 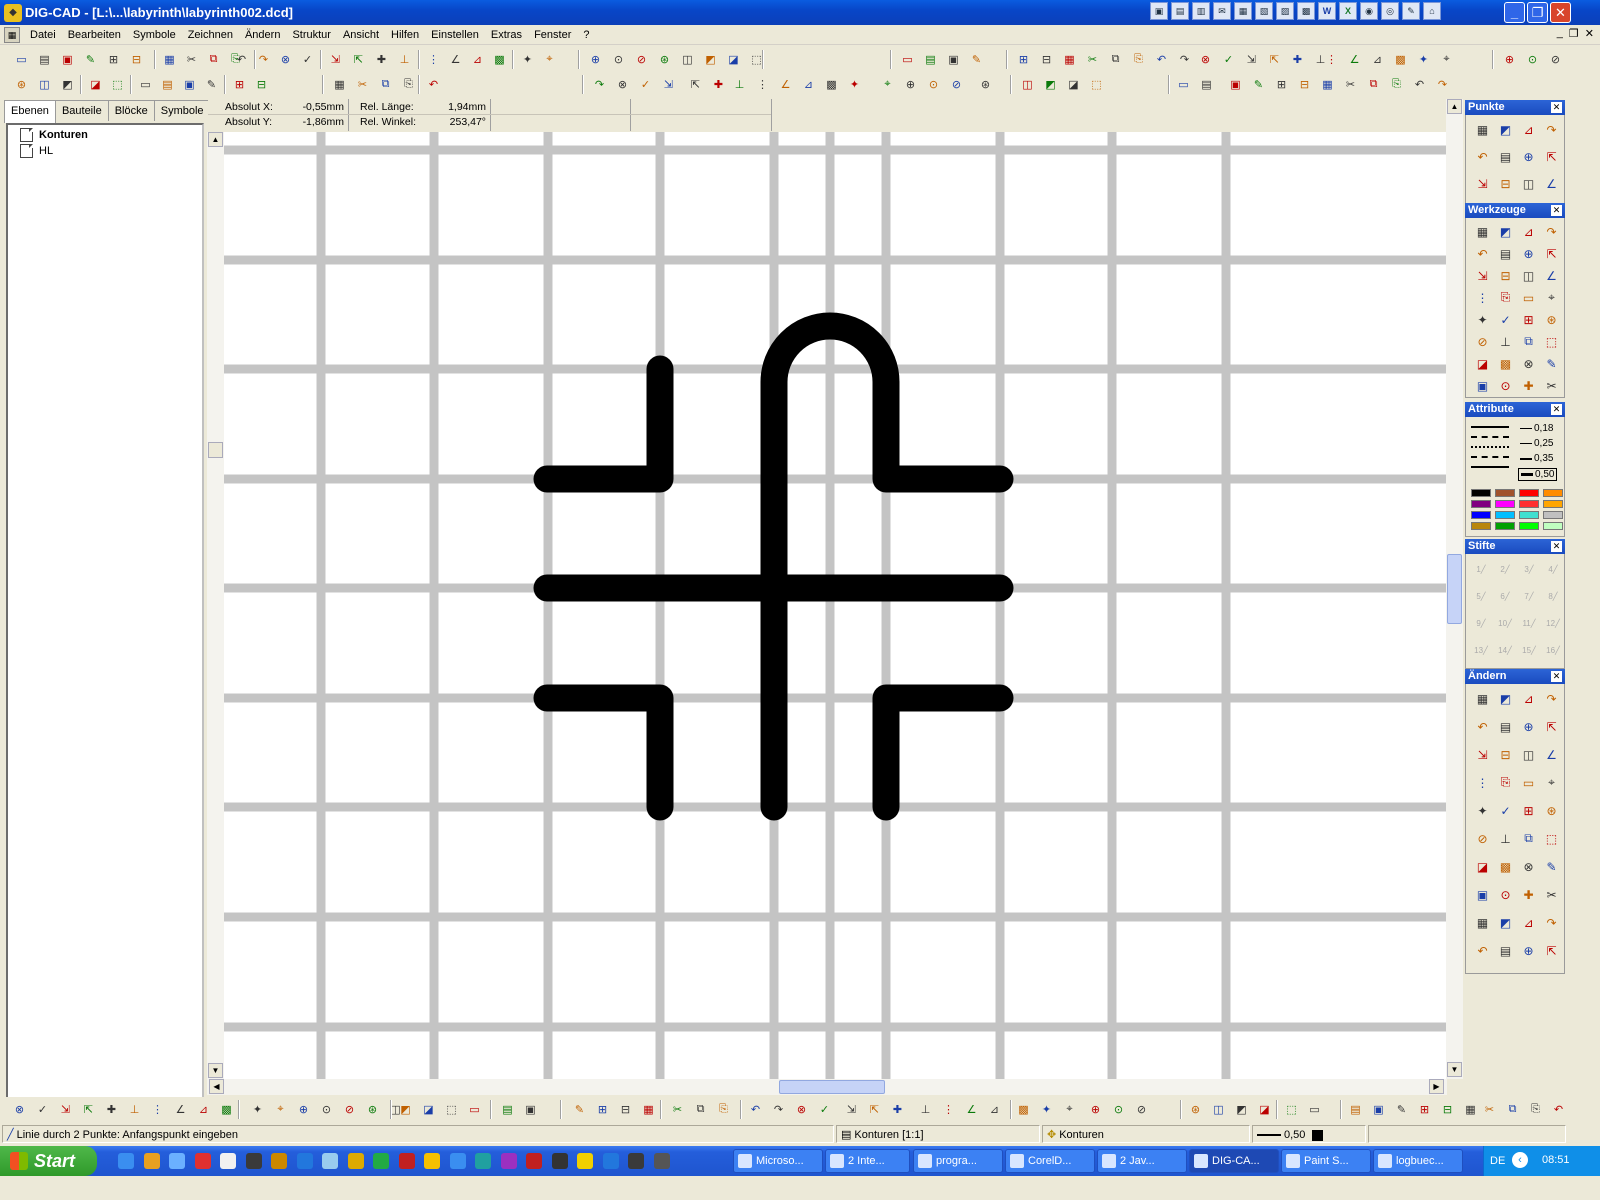 I want to click on toolbar-icon: ◪, so click(x=1073, y=84).